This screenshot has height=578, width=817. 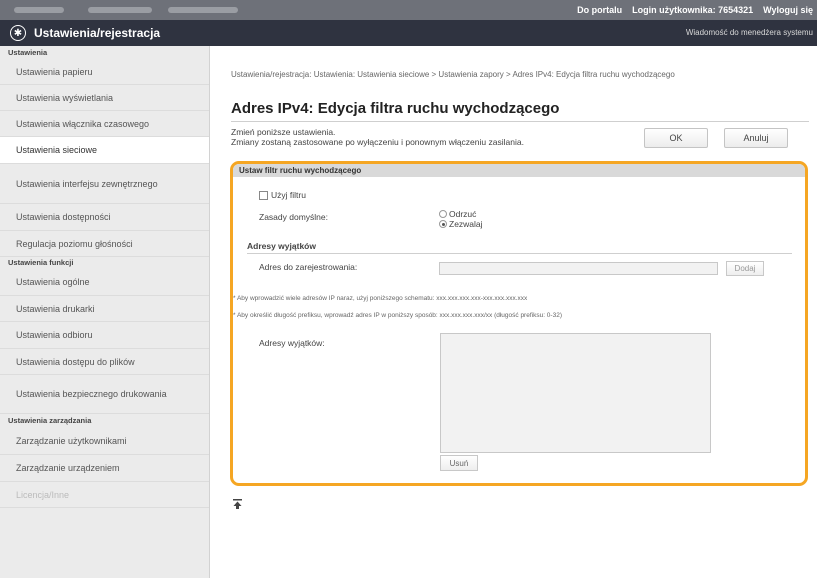 What do you see at coordinates (104, 335) in the screenshot?
I see `sidebar-item-receive: Ustawienia odbioru` at bounding box center [104, 335].